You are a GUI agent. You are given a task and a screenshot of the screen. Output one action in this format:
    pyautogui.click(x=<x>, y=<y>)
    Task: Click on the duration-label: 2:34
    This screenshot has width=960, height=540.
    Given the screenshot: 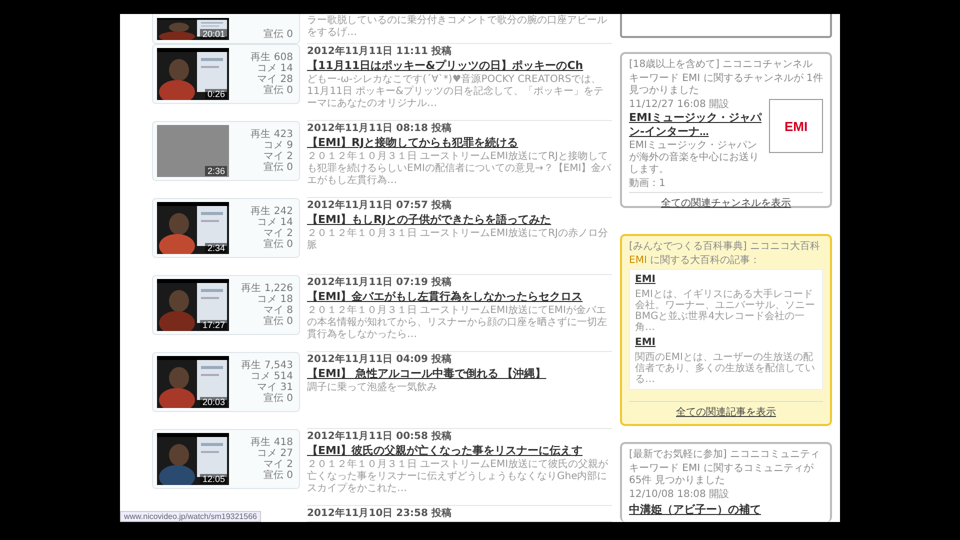 What is the action you would take?
    pyautogui.click(x=216, y=248)
    